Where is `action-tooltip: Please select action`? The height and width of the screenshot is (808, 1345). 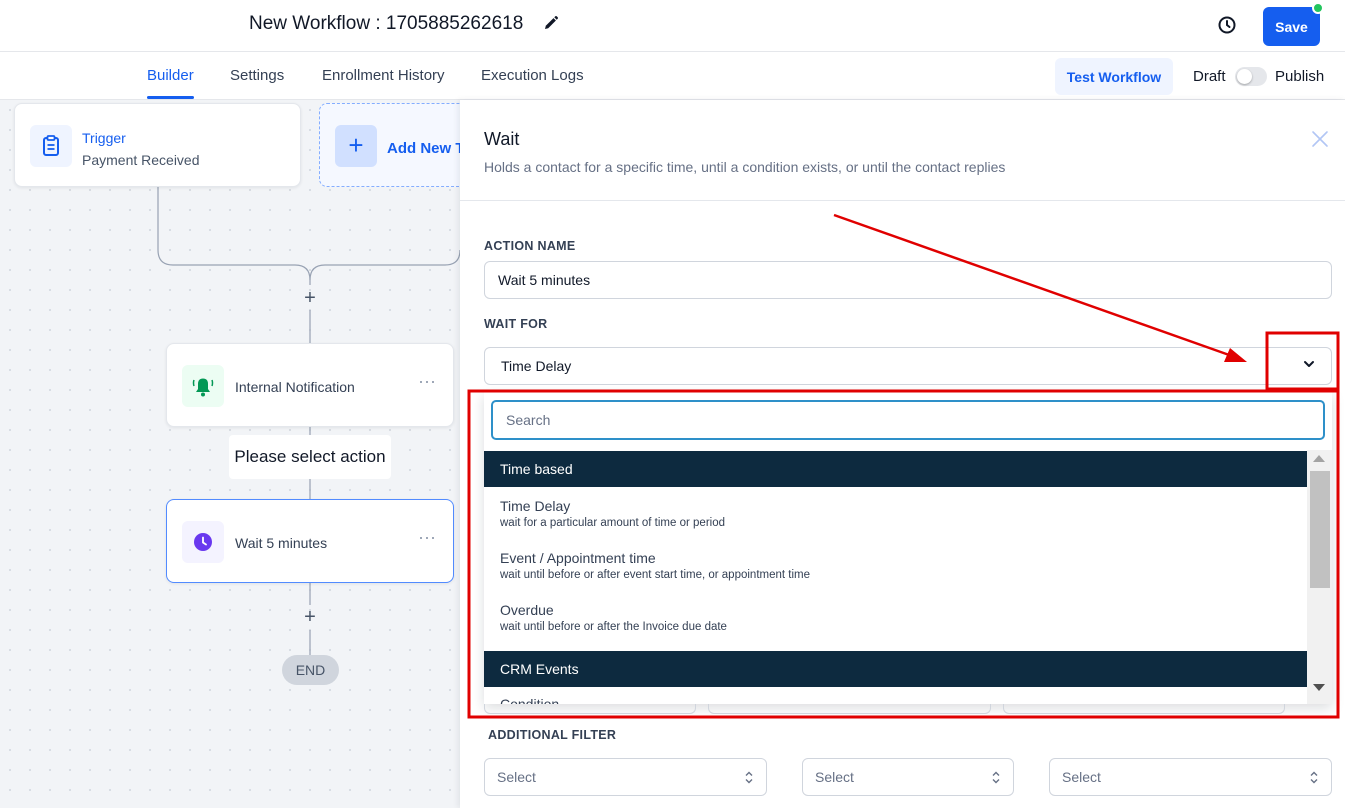
action-tooltip: Please select action is located at coordinates (310, 457).